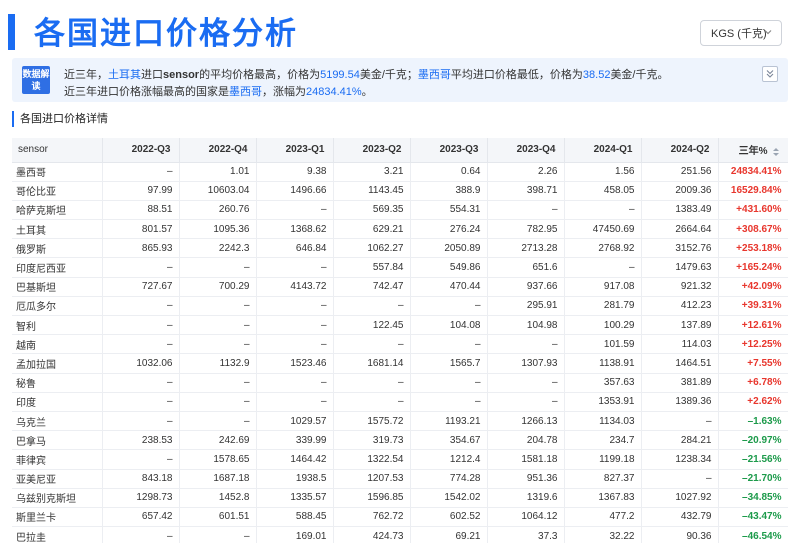 This screenshot has height=543, width=800. Describe the element at coordinates (295, 459) in the screenshot. I see `price-cell: 1464.42` at that location.